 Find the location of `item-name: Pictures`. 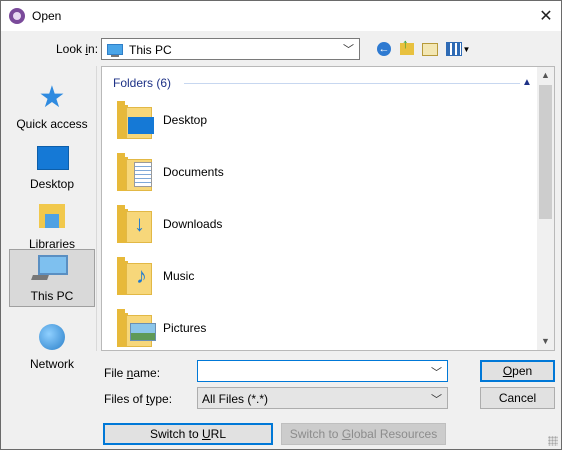

item-name: Pictures is located at coordinates (185, 328).